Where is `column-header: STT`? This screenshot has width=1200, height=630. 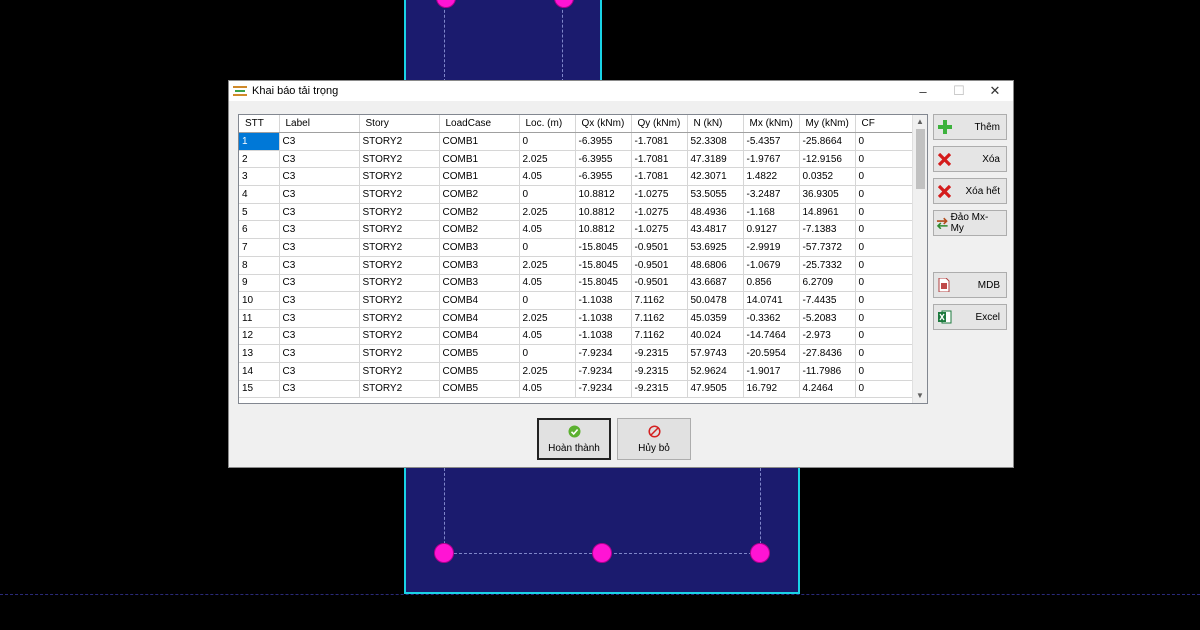
column-header: STT is located at coordinates (259, 124).